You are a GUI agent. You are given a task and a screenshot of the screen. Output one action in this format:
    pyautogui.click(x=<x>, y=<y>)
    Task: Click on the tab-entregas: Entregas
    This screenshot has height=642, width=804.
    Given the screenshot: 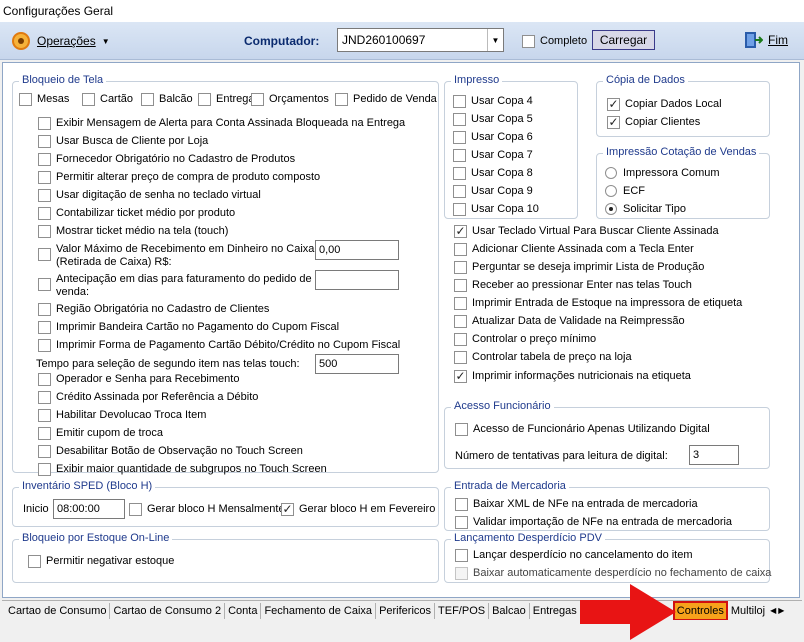 What is the action you would take?
    pyautogui.click(x=555, y=610)
    